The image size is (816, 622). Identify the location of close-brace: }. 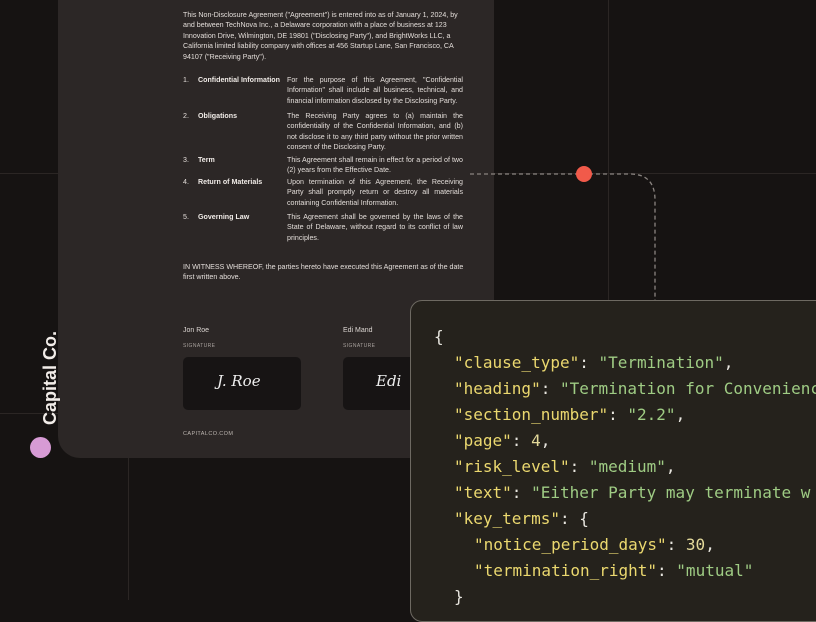
(459, 596).